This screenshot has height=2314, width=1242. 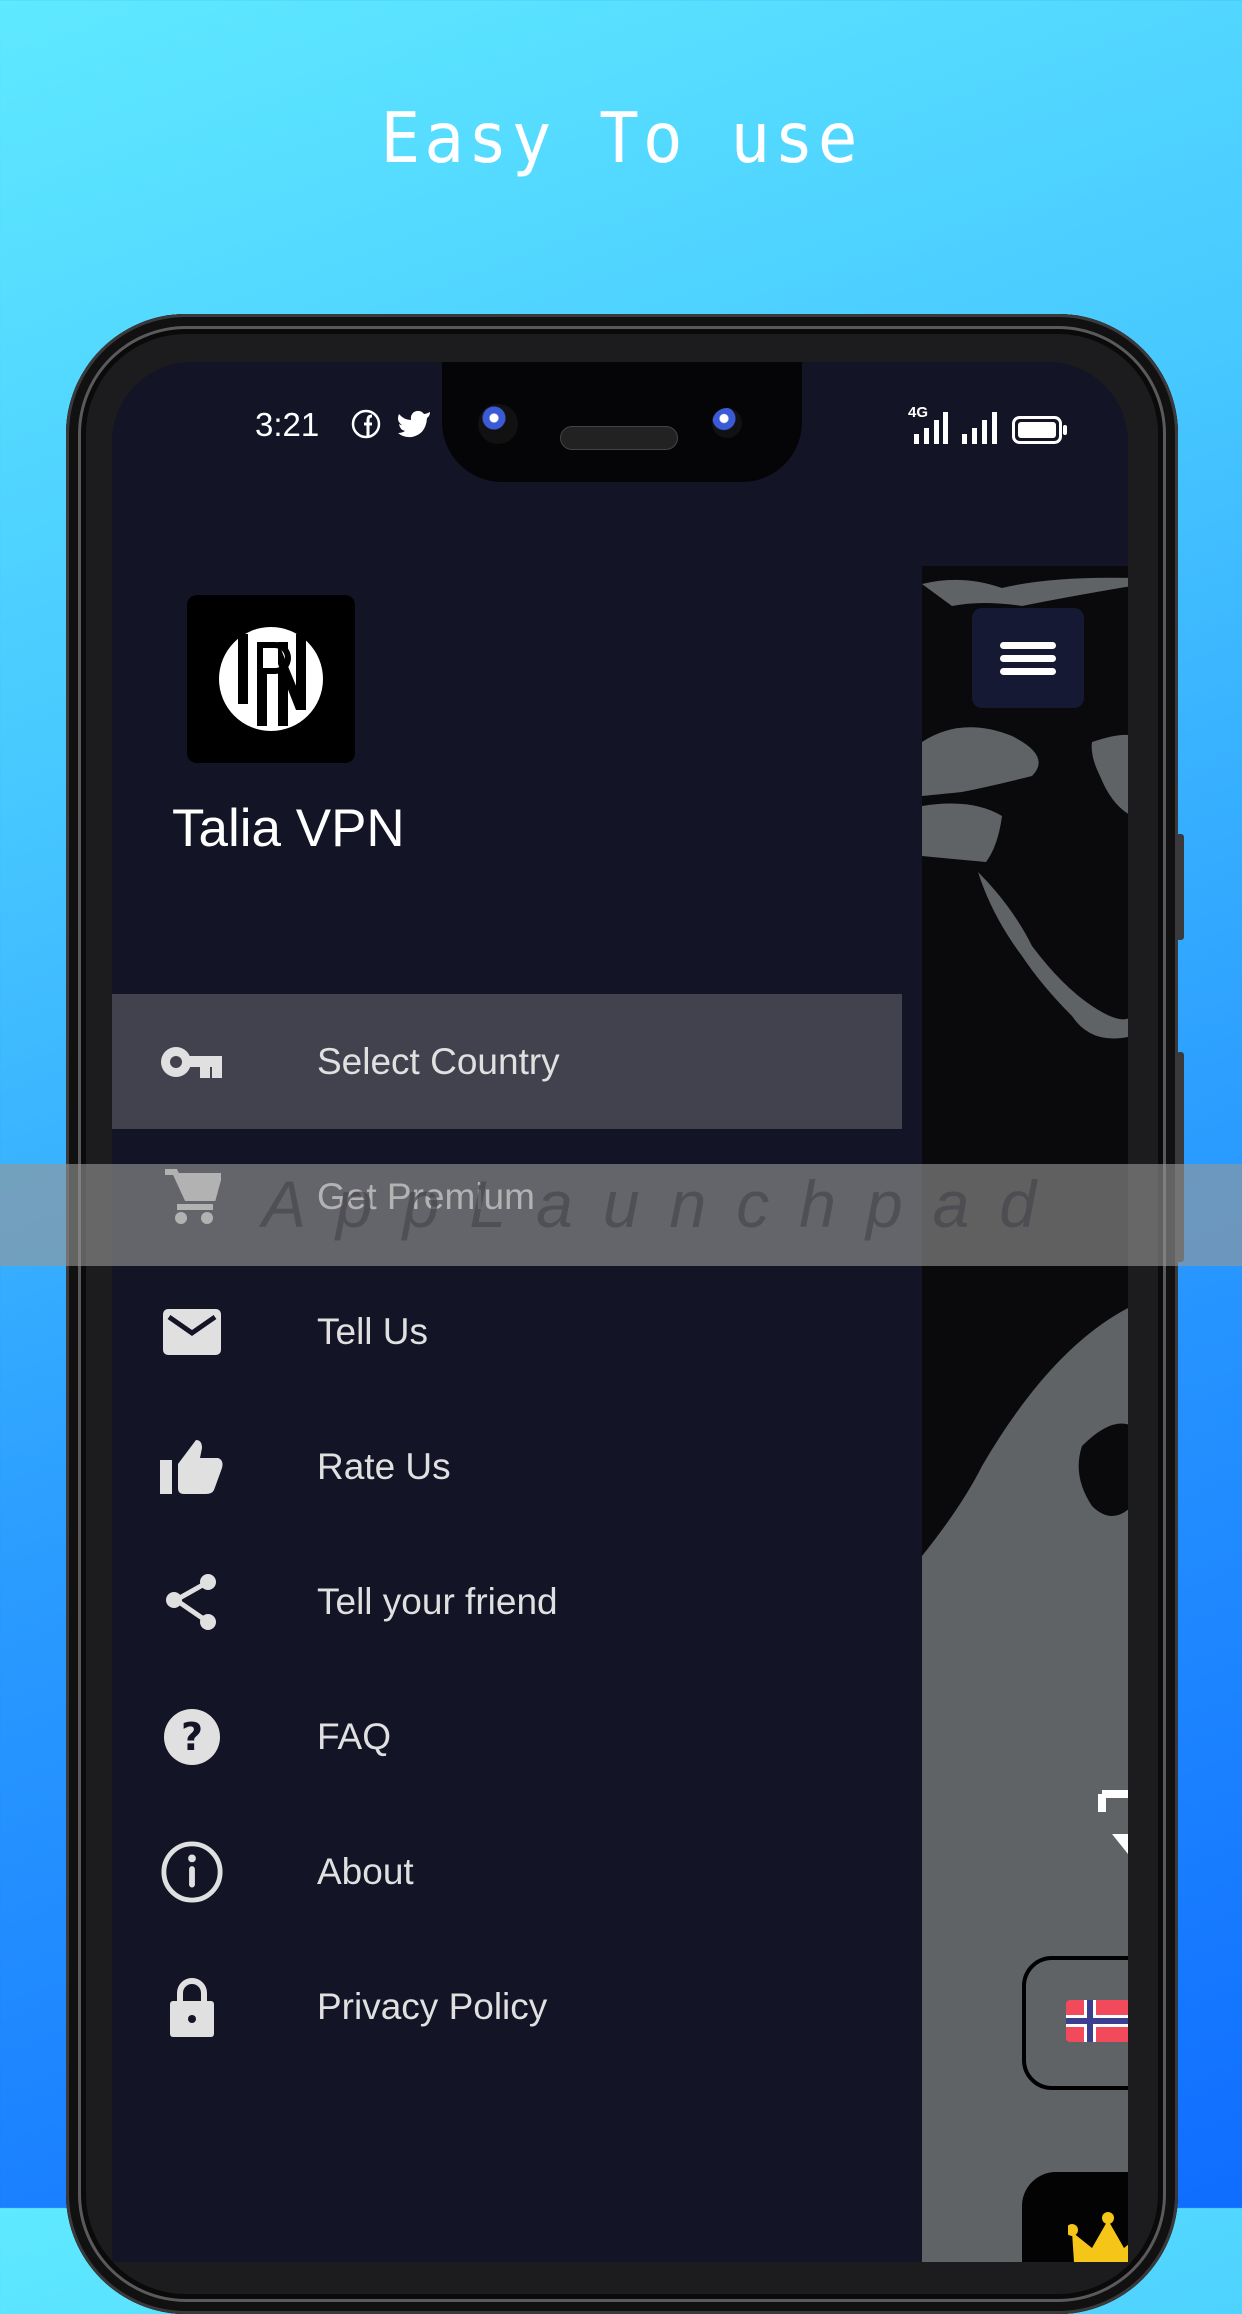 I want to click on promo-headline: Easy To use, so click(x=621, y=138).